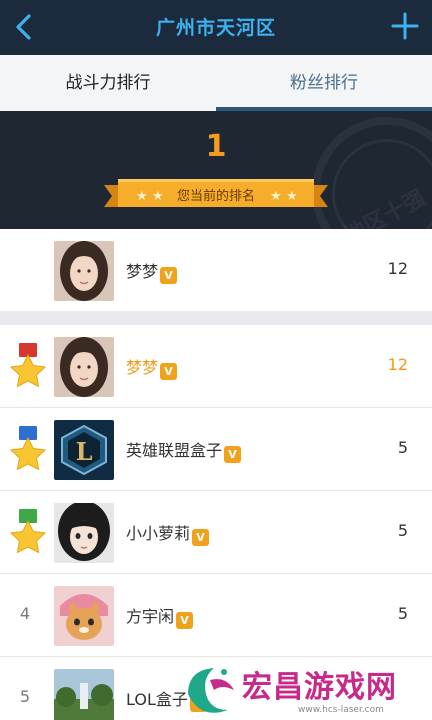  I want to click on watermark-text: 宏昌游戏网, so click(319, 687).